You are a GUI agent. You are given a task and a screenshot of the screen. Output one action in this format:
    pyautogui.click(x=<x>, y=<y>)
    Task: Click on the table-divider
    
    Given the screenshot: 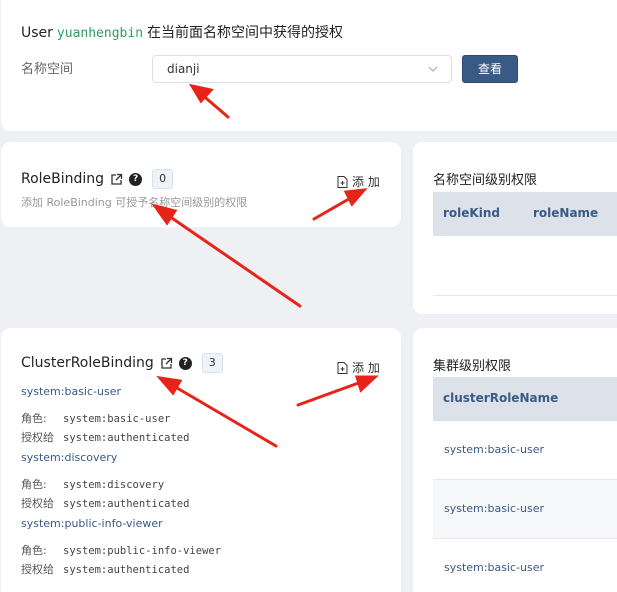 What is the action you would take?
    pyautogui.click(x=525, y=295)
    